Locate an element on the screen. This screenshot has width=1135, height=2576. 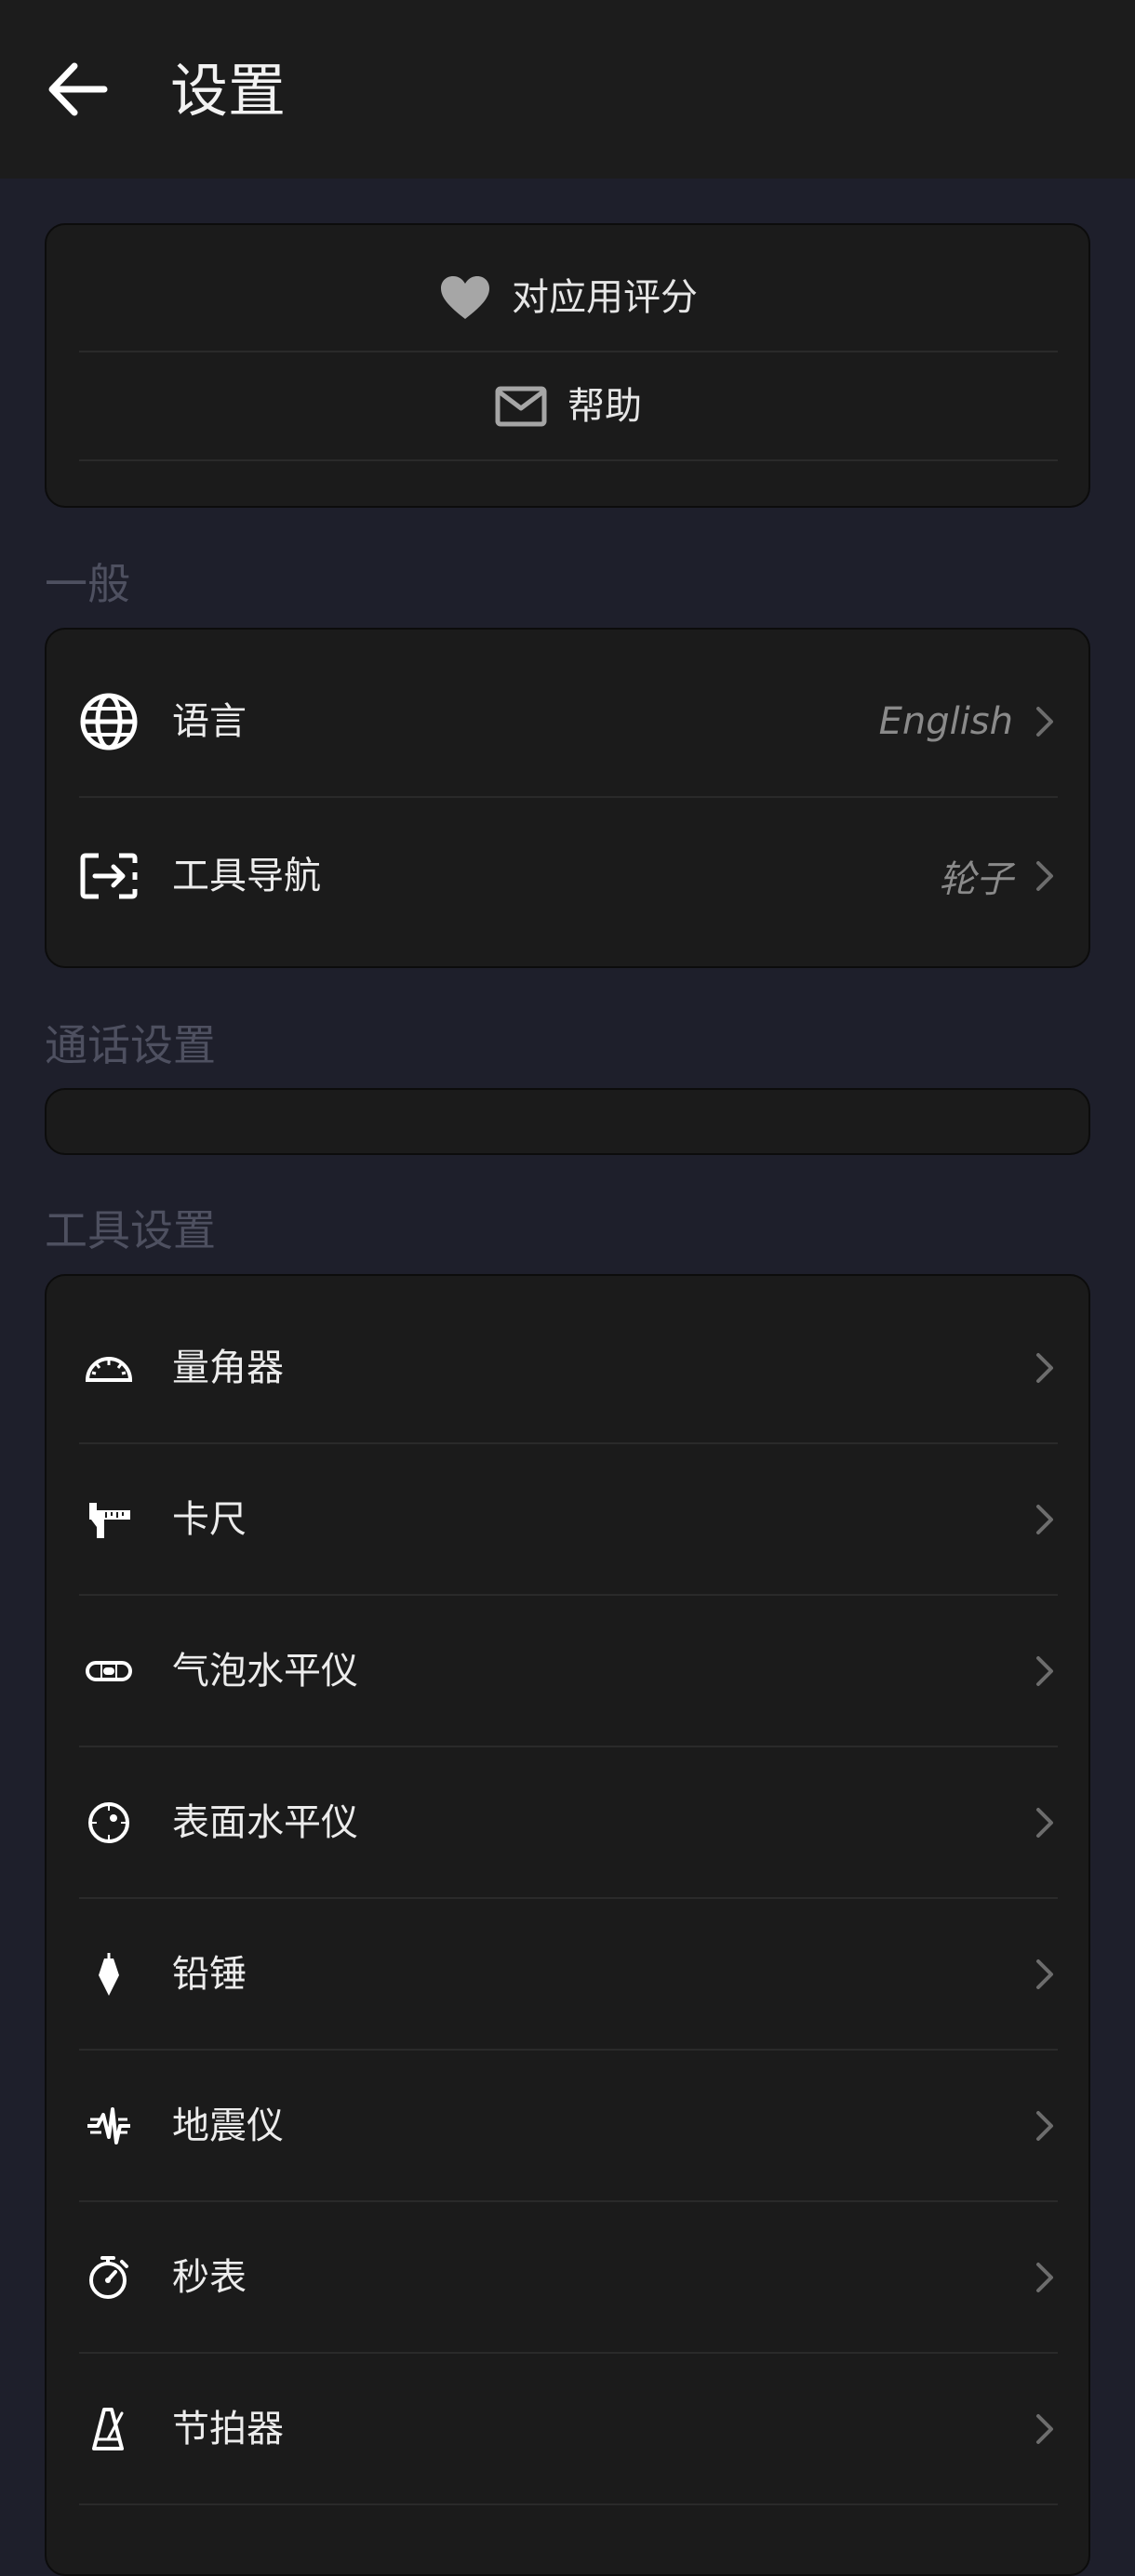
call-settings-card is located at coordinates (567, 1121).